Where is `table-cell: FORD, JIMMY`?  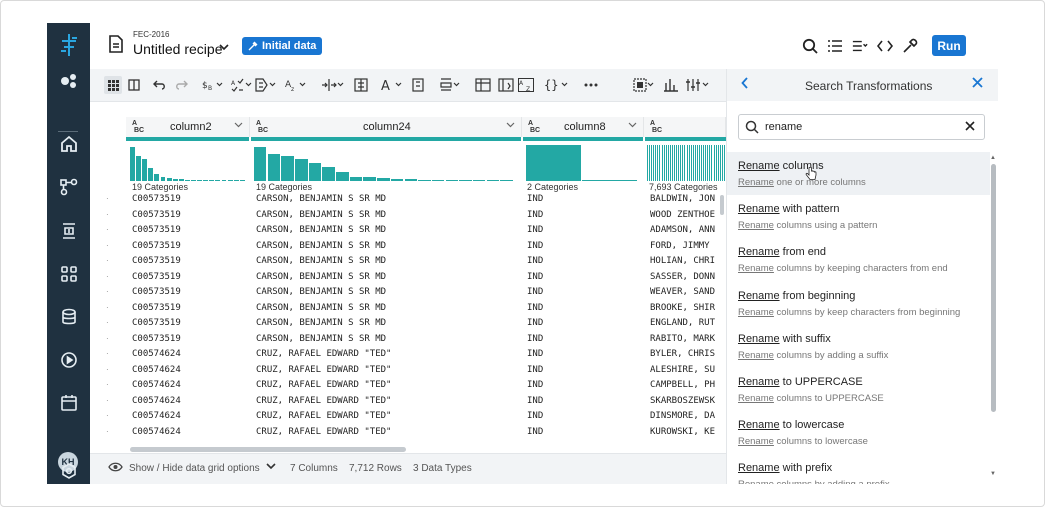 table-cell: FORD, JIMMY is located at coordinates (680, 246).